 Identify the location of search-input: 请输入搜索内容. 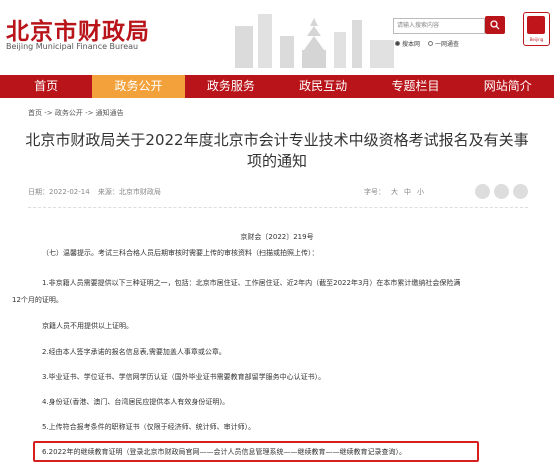
(439, 26).